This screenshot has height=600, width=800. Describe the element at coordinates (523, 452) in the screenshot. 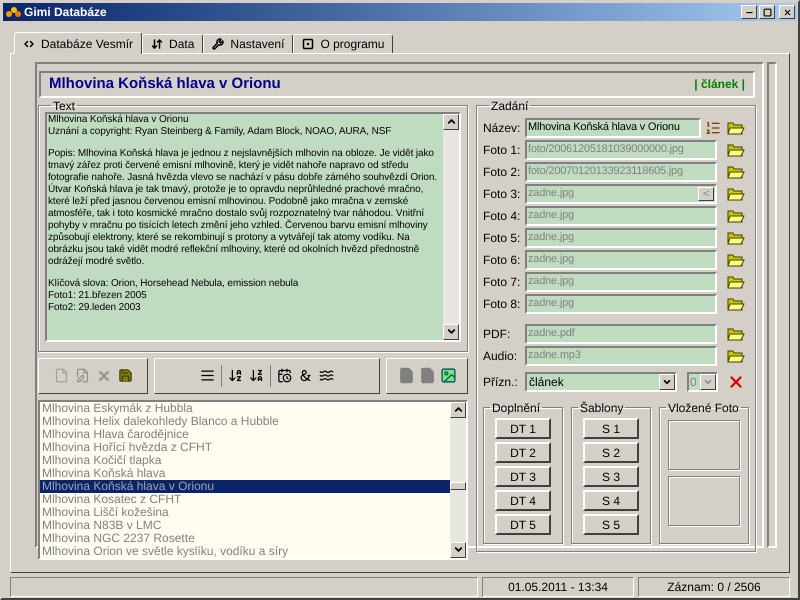

I see `template-button: DT 2` at that location.